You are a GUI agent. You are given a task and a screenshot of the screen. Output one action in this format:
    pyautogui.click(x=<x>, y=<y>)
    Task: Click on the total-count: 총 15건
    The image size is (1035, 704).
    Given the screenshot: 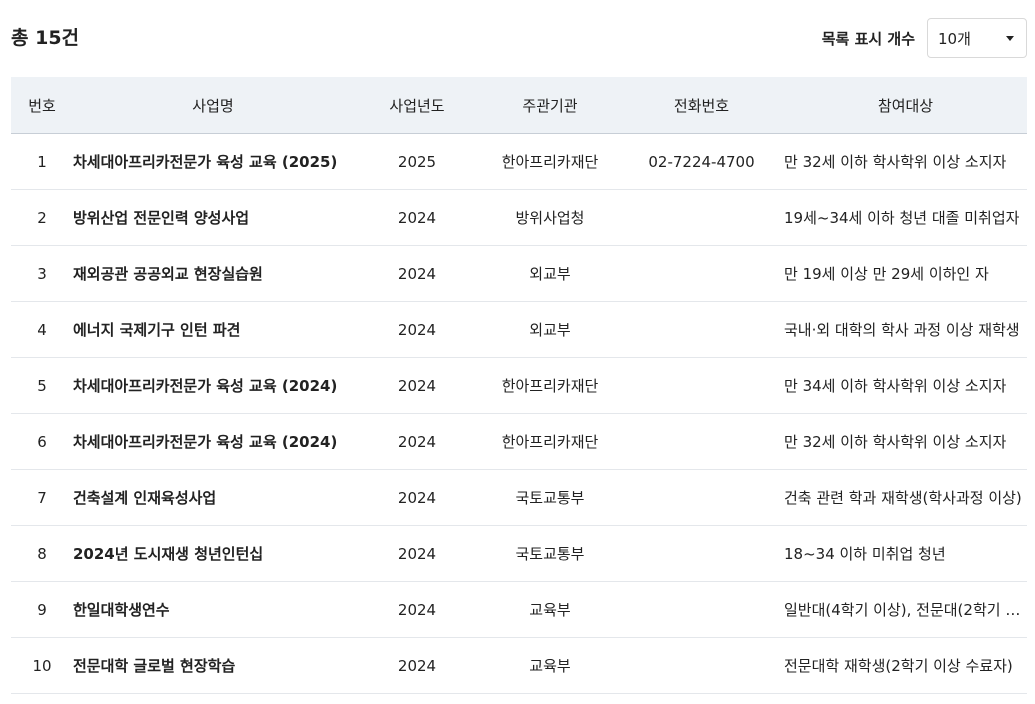 What is the action you would take?
    pyautogui.click(x=45, y=38)
    